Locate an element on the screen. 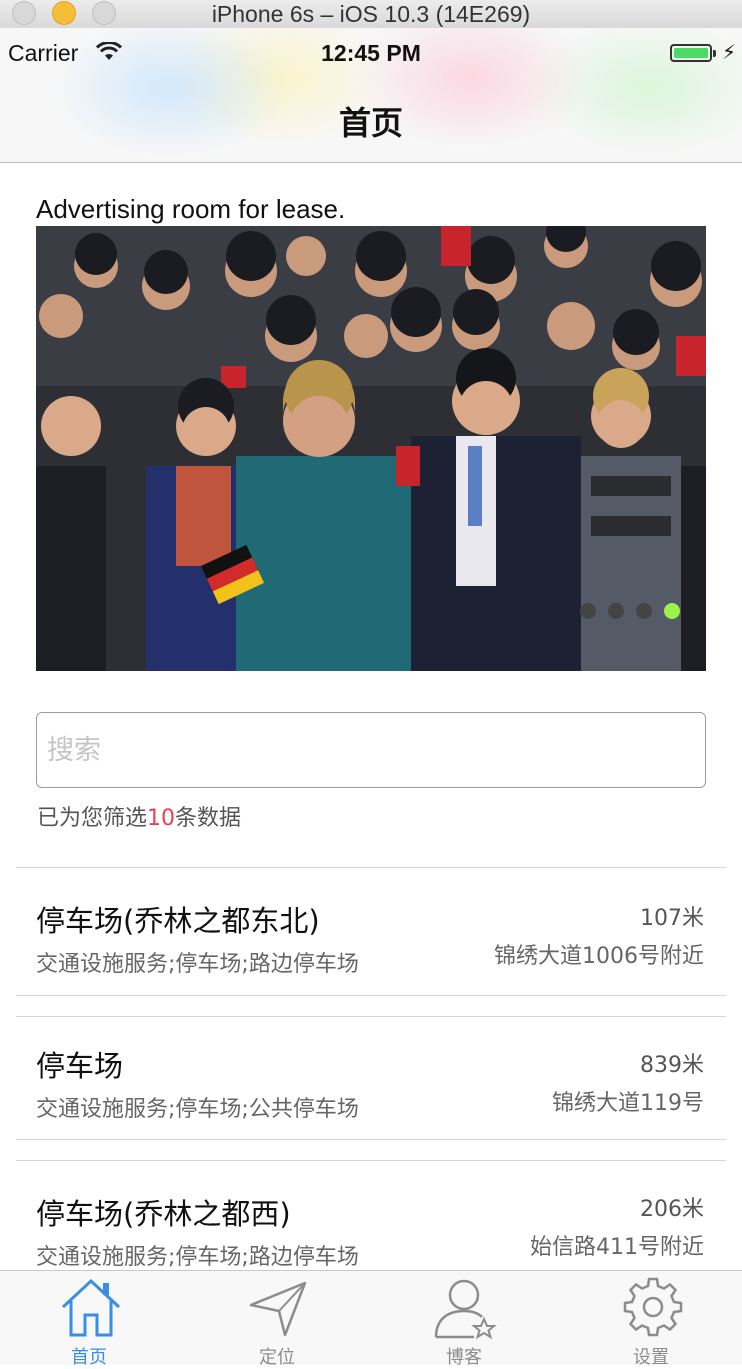 The image size is (742, 1369). place-type: 交通设施服务;停车场;公共停车场 is located at coordinates (197, 1109).